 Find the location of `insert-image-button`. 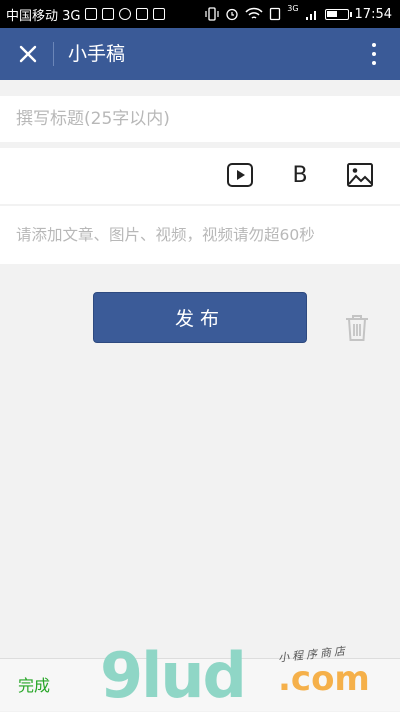

insert-image-button is located at coordinates (360, 175).